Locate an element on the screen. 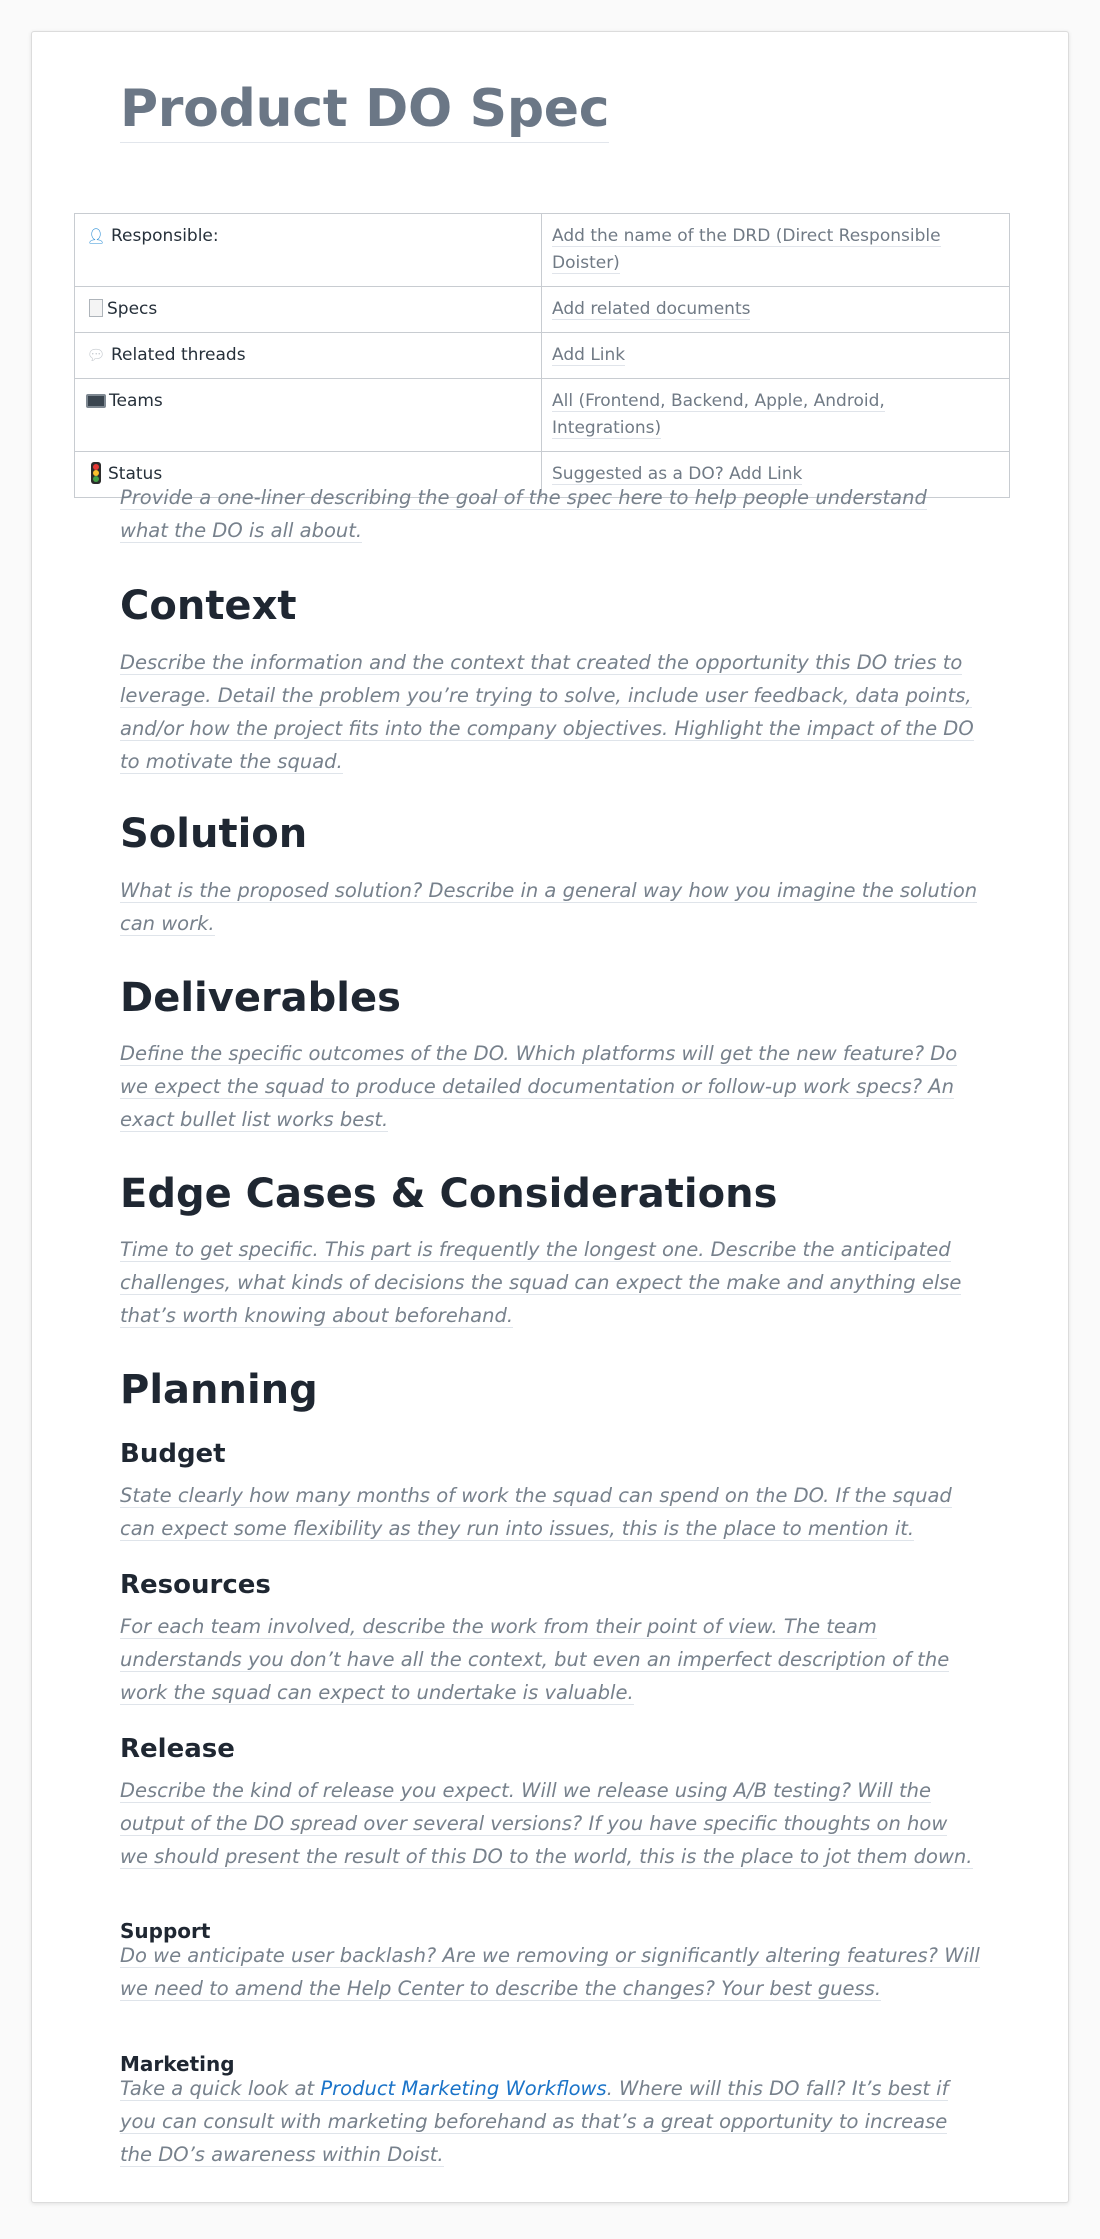  section-heading-solution: Solution is located at coordinates (550, 834).